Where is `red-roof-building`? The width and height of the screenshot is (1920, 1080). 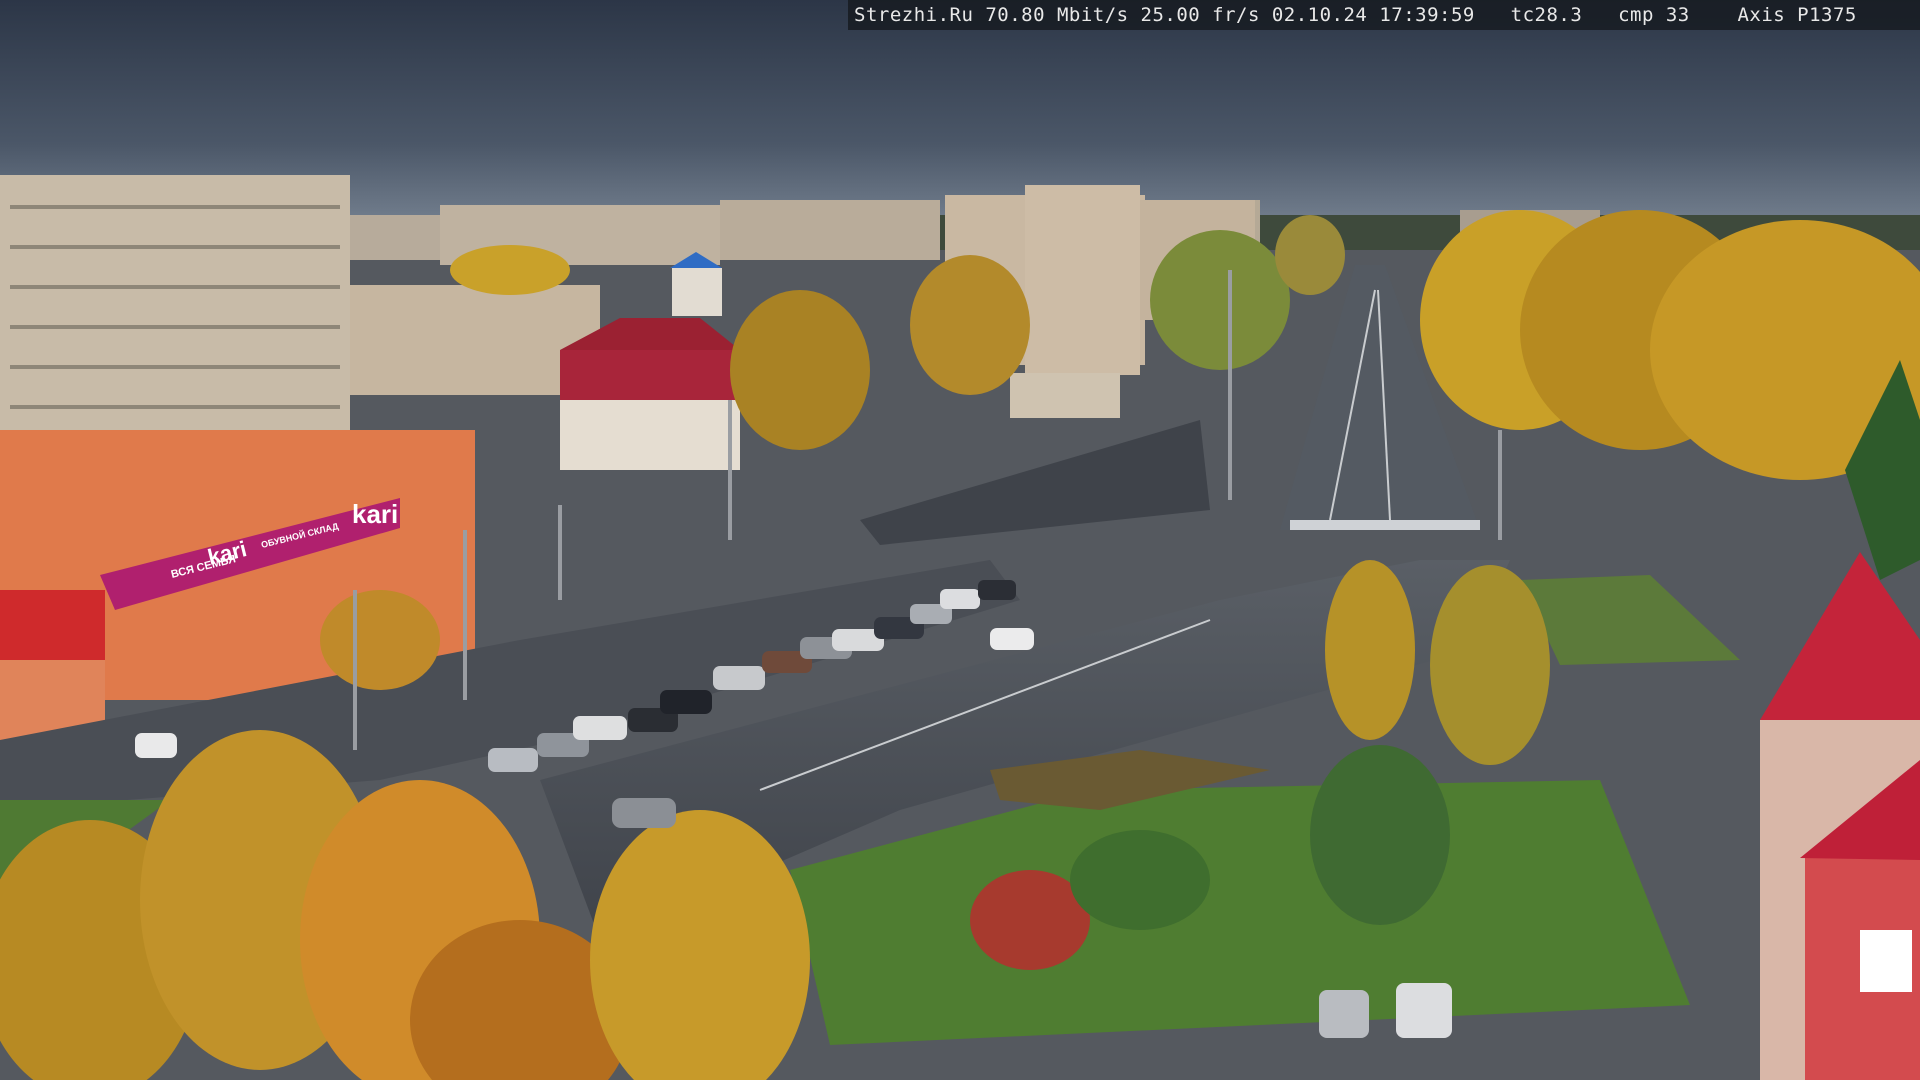 red-roof-building is located at coordinates (650, 394).